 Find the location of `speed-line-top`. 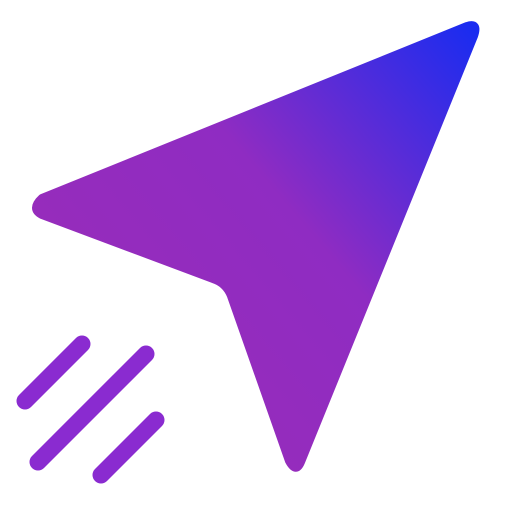

speed-line-top is located at coordinates (53, 372).